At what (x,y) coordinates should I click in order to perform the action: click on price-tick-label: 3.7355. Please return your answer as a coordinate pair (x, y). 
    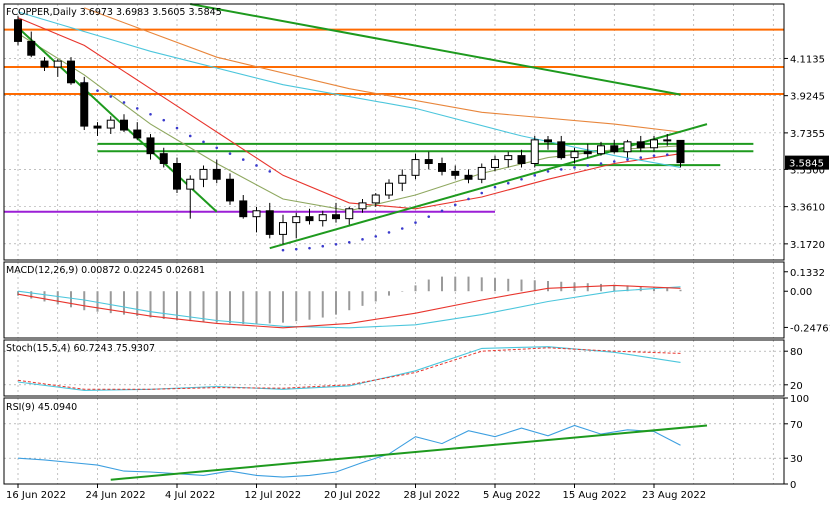
    Looking at the image, I should click on (807, 134).